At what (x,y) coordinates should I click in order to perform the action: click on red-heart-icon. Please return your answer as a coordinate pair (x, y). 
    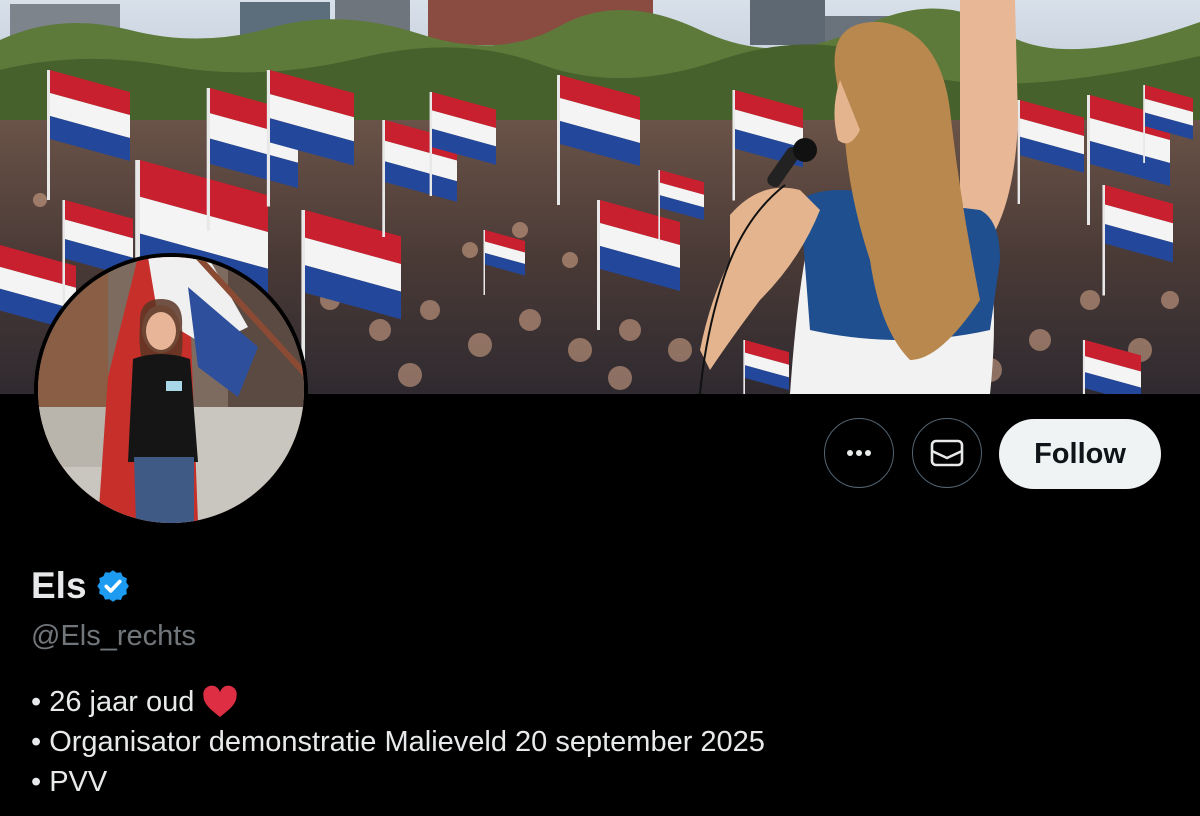
    Looking at the image, I should click on (220, 701).